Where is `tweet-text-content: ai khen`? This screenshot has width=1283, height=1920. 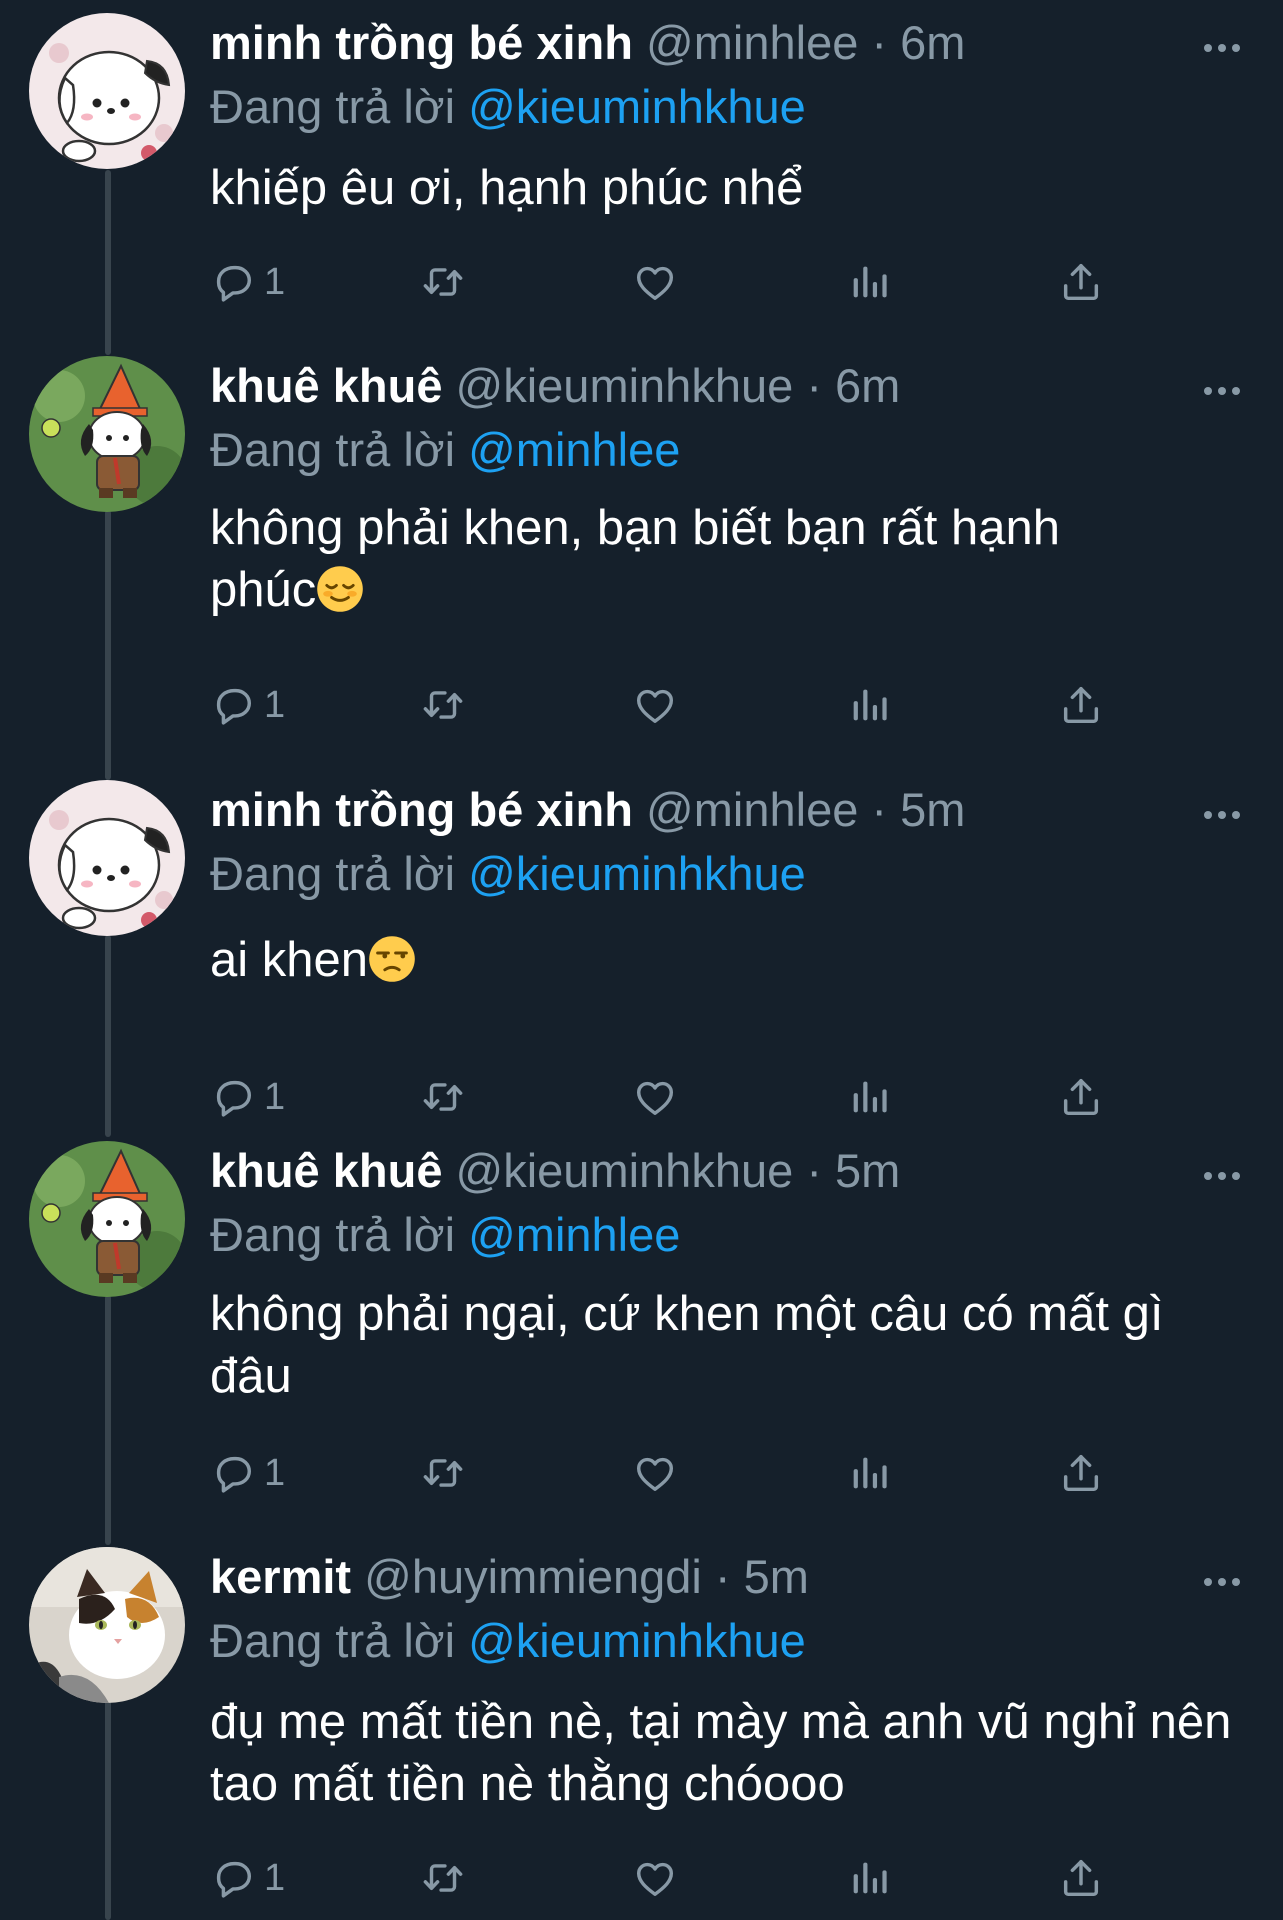
tweet-text-content: ai khen is located at coordinates (289, 960).